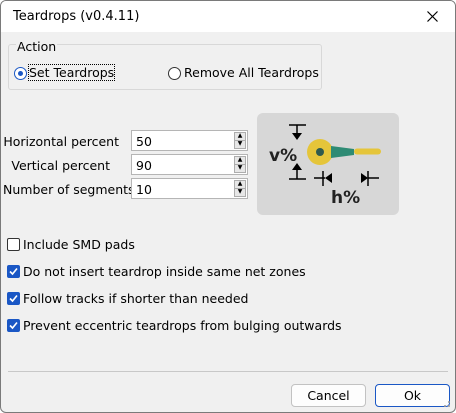 Image resolution: width=456 pixels, height=413 pixels. I want to click on number-of-segments-label: Number of segments, so click(69, 189).